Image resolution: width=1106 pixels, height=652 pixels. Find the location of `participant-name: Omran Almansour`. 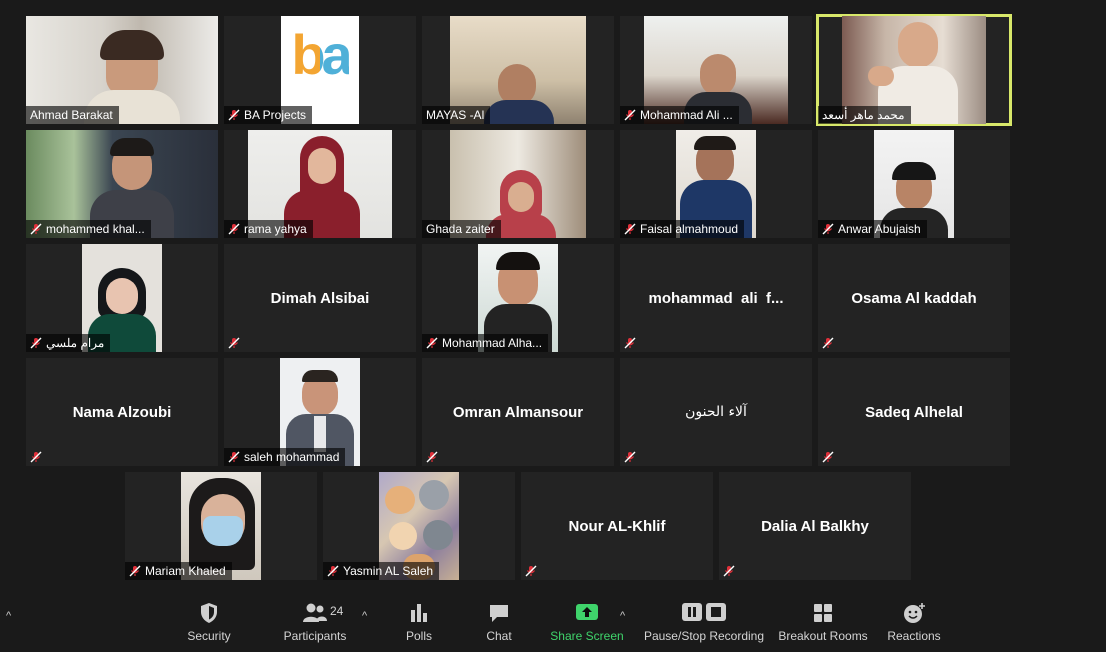

participant-name: Omran Almansour is located at coordinates (518, 412).